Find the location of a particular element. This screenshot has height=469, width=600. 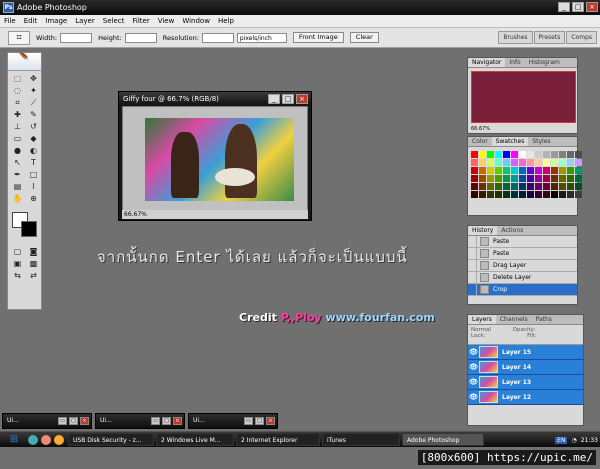

navigator-preview is located at coordinates (523, 97).